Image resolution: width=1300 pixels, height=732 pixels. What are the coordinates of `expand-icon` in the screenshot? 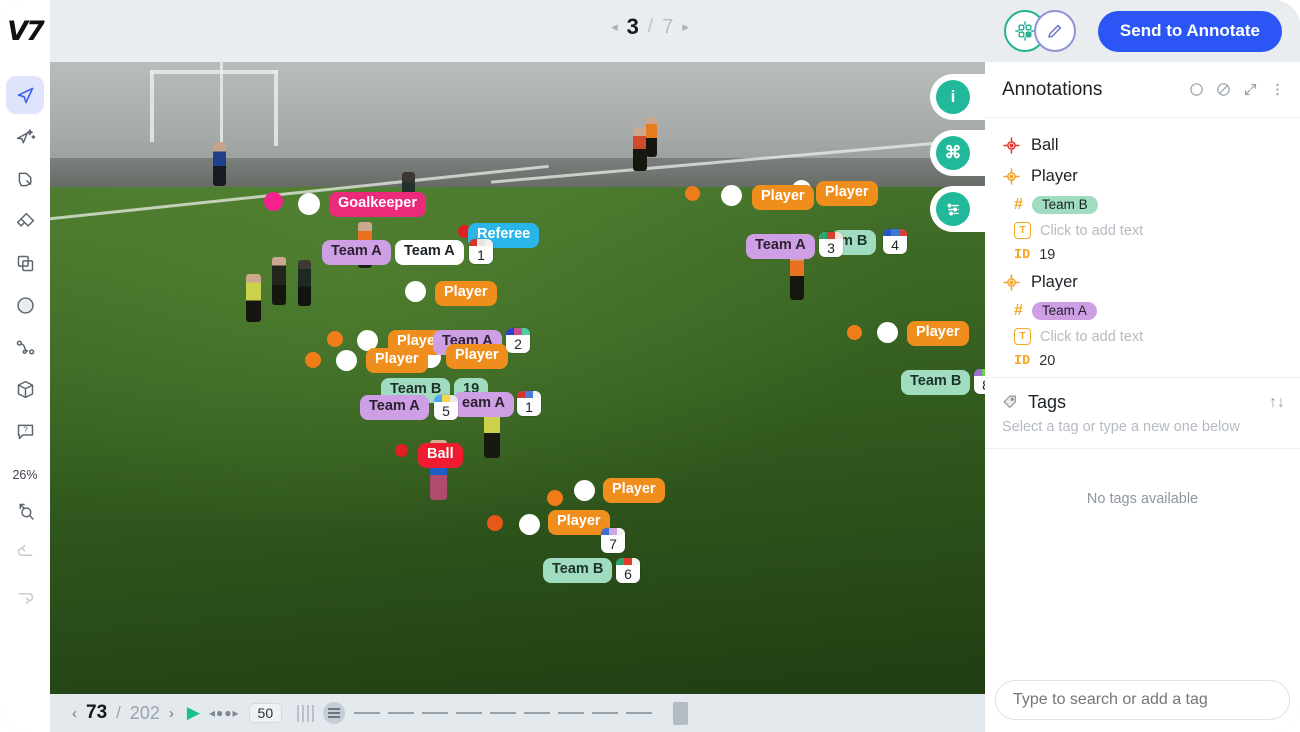 It's located at (1250, 89).